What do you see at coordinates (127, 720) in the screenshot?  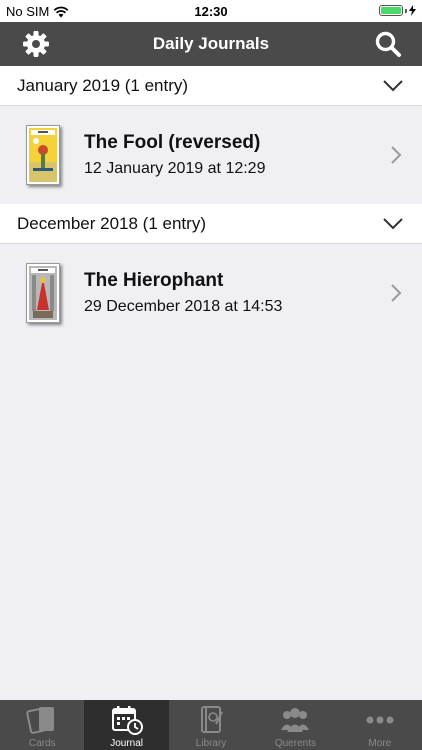 I see `calendar-clock-icon` at bounding box center [127, 720].